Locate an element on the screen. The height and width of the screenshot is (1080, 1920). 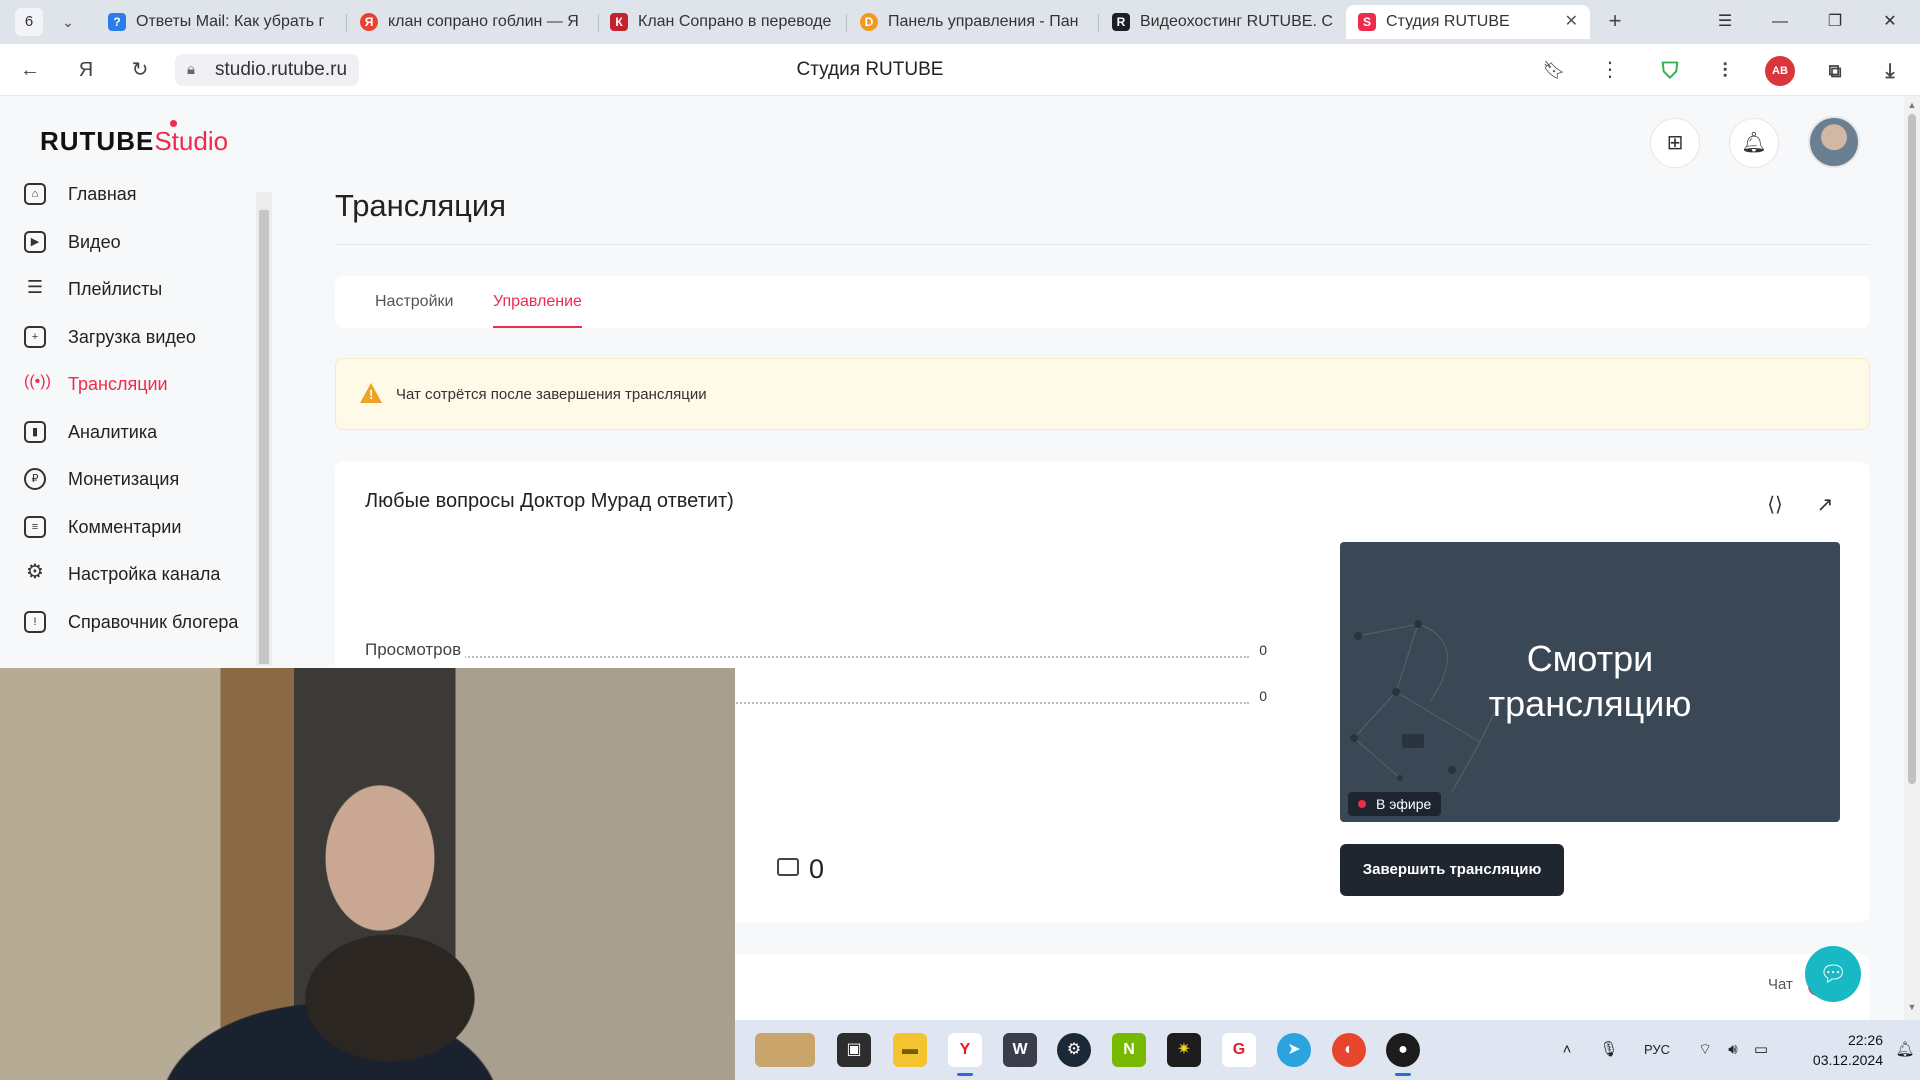
sidebar-item-label: Настройка канала is located at coordinates (144, 574).